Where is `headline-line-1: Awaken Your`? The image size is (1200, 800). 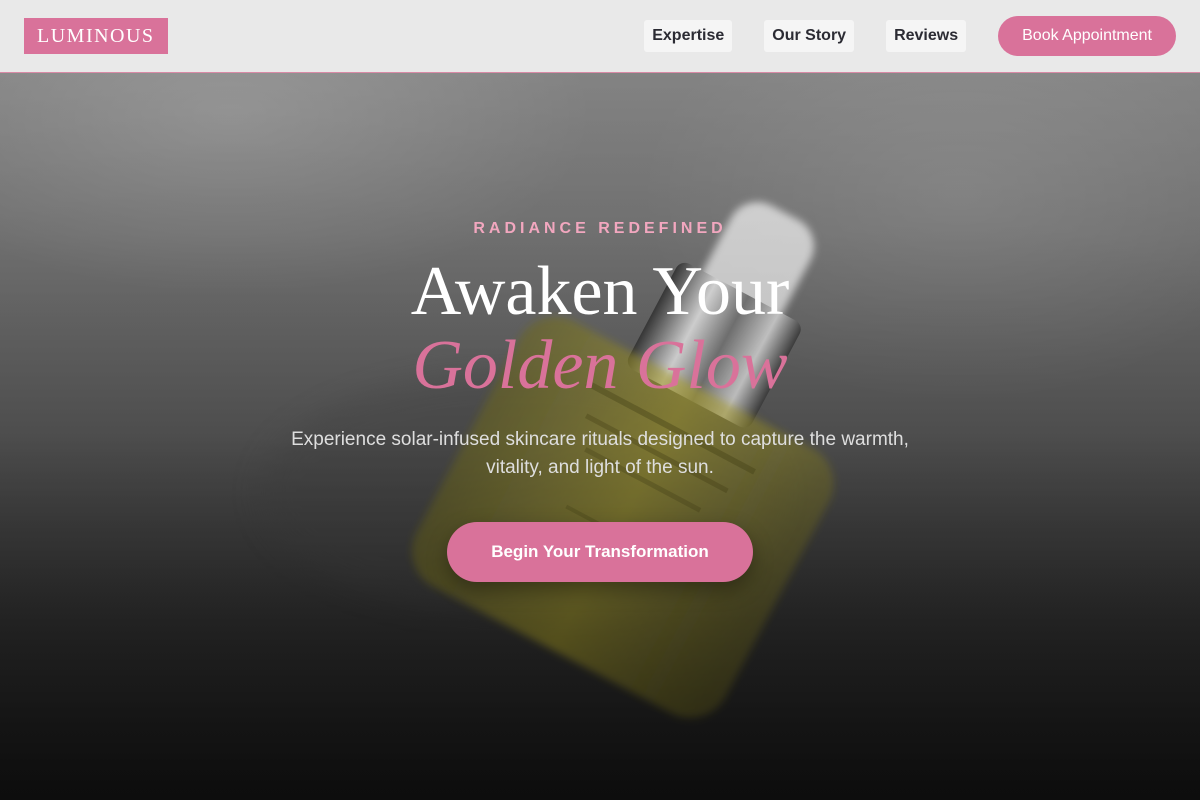 headline-line-1: Awaken Your is located at coordinates (600, 291).